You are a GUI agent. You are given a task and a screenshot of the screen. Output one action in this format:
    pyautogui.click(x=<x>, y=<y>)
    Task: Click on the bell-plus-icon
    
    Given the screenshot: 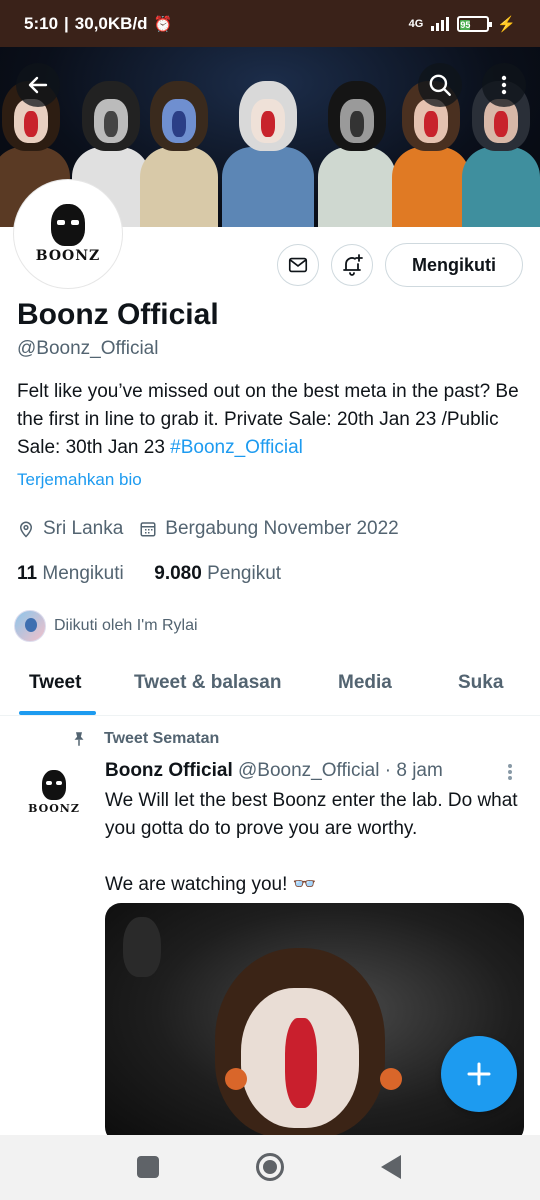 What is the action you would take?
    pyautogui.click(x=353, y=265)
    